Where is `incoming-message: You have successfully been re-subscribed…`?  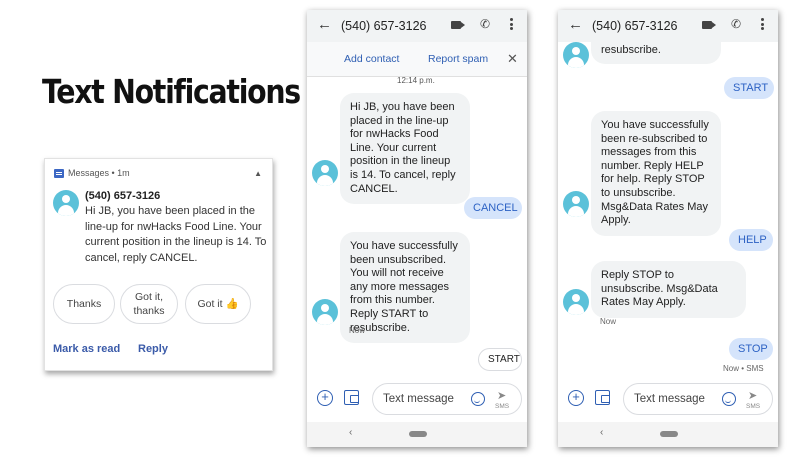 incoming-message: You have successfully been re-subscribed… is located at coordinates (656, 173).